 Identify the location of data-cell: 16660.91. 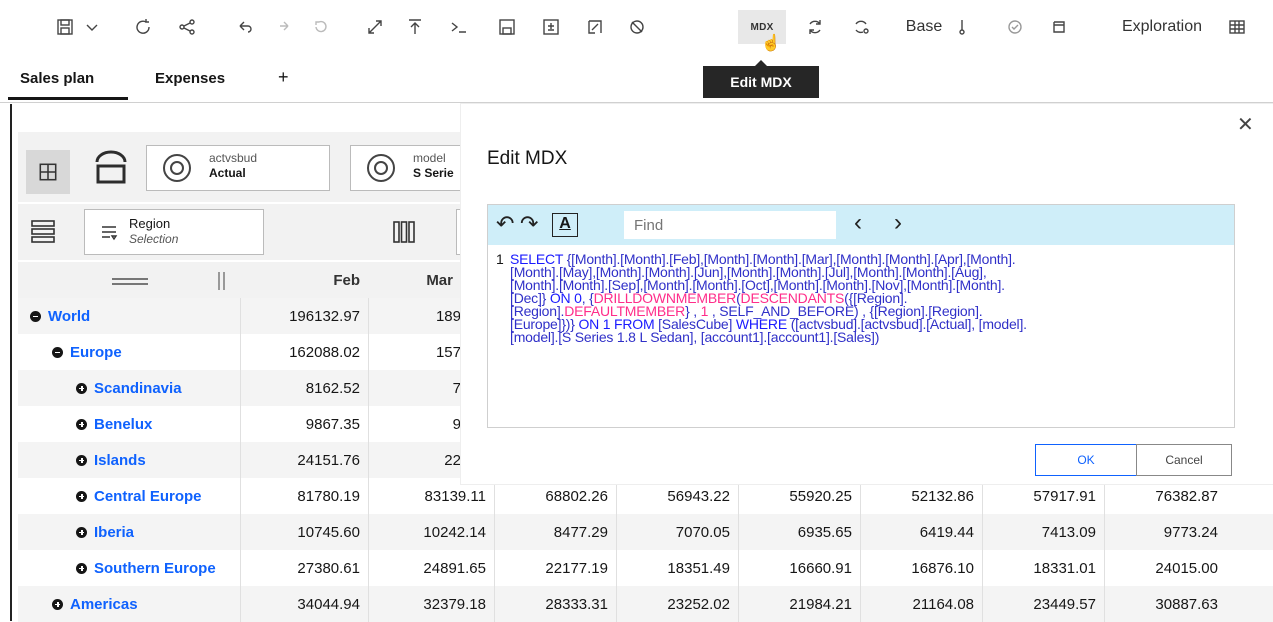
(799, 568).